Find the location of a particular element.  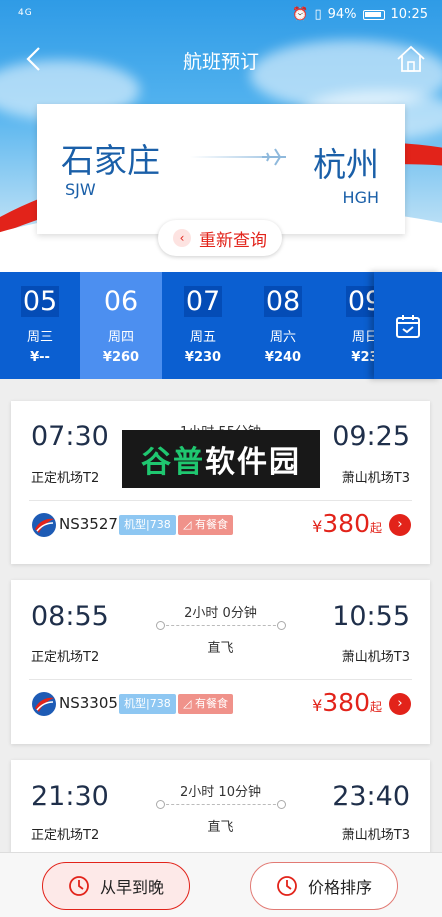

date-weekday: 周五 is located at coordinates (202, 337).